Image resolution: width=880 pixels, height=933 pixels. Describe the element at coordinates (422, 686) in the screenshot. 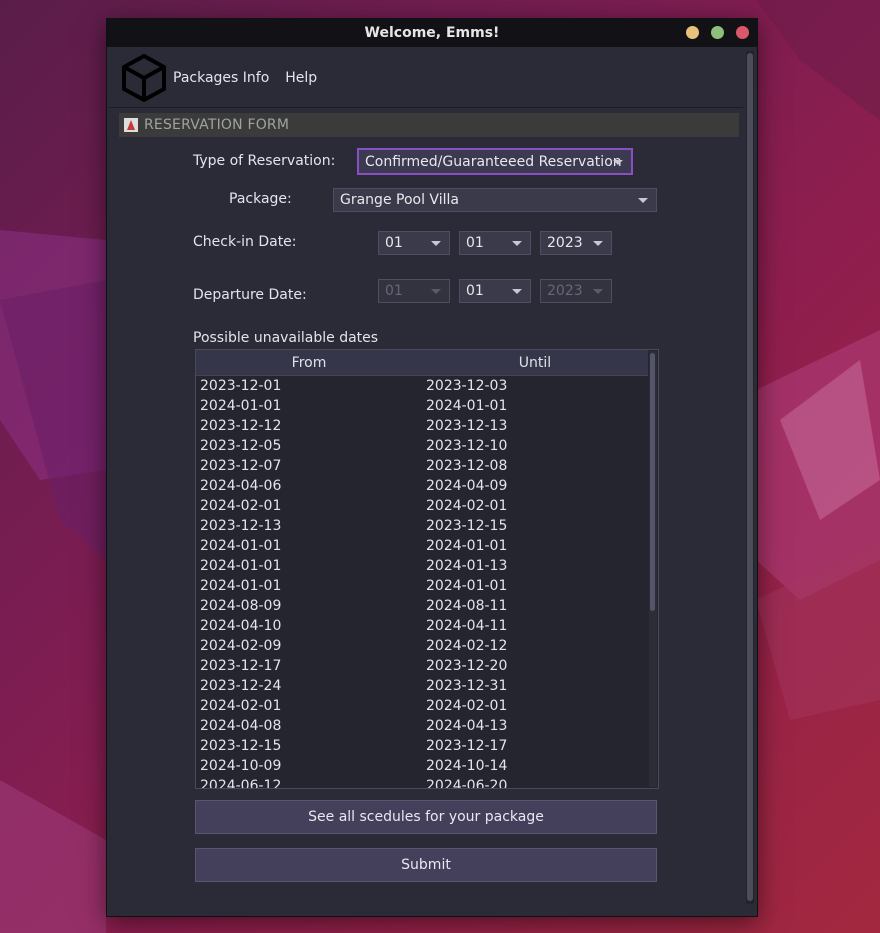

I see `table-row: 2023-12-24 2023-12-31` at that location.